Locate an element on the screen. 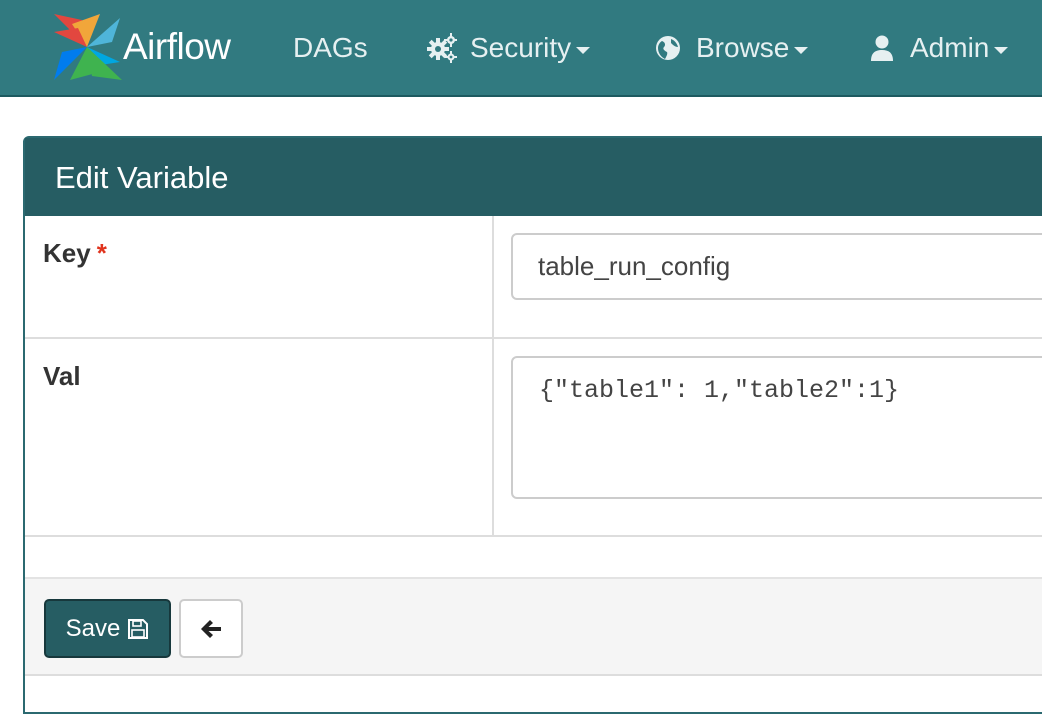 The image size is (1042, 714). nav-dags-label: DAGs is located at coordinates (330, 47).